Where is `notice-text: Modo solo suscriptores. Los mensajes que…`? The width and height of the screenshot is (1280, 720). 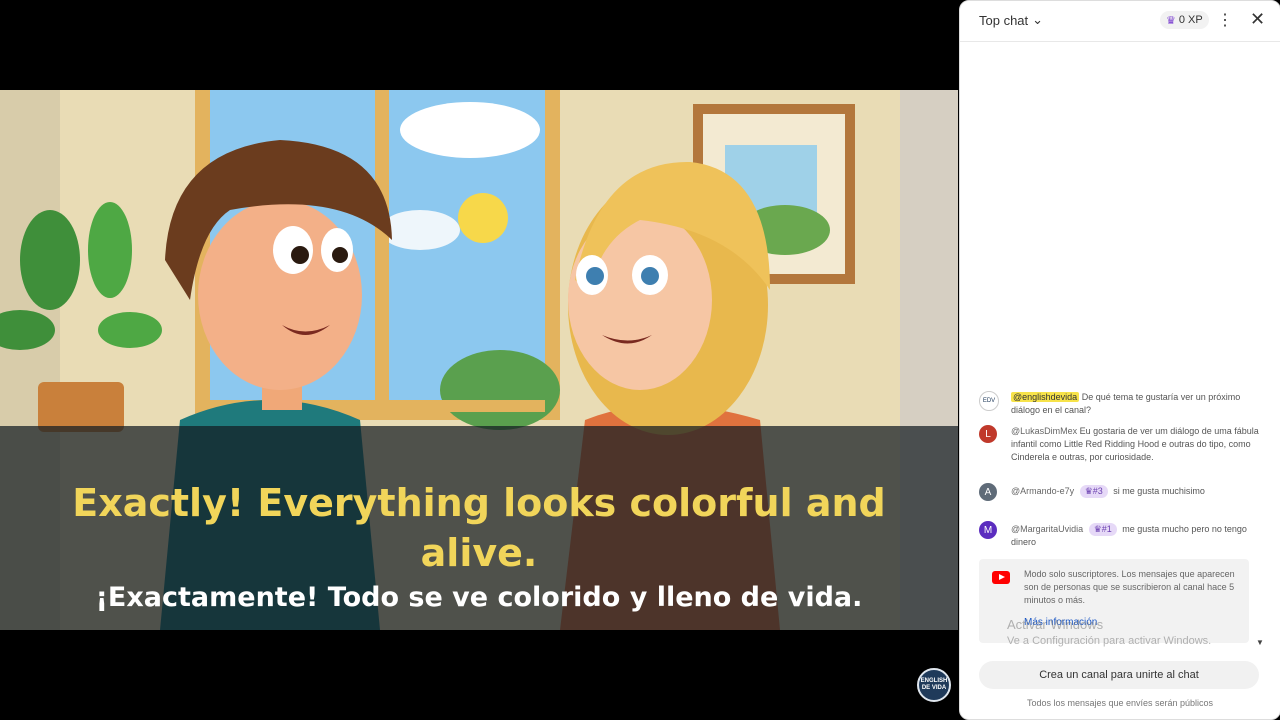 notice-text: Modo solo suscriptores. Los mensajes que… is located at coordinates (1129, 587).